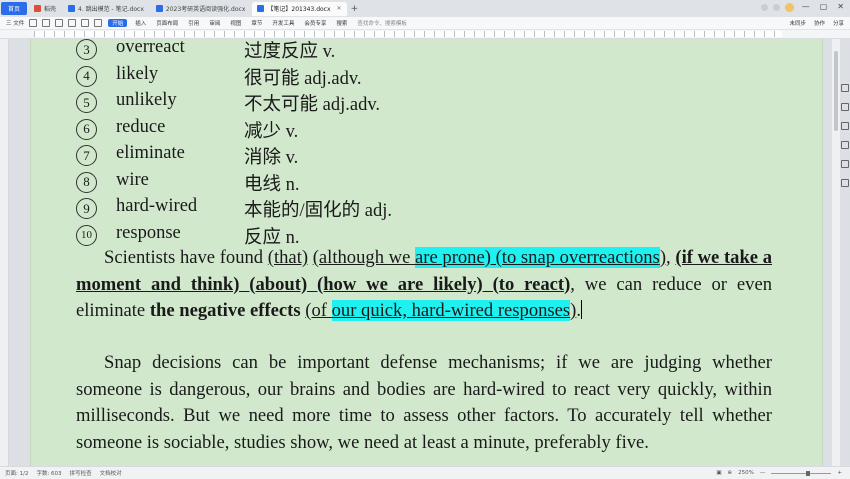 The image size is (850, 479). Describe the element at coordinates (46, 23) in the screenshot. I see `open-icon` at that location.